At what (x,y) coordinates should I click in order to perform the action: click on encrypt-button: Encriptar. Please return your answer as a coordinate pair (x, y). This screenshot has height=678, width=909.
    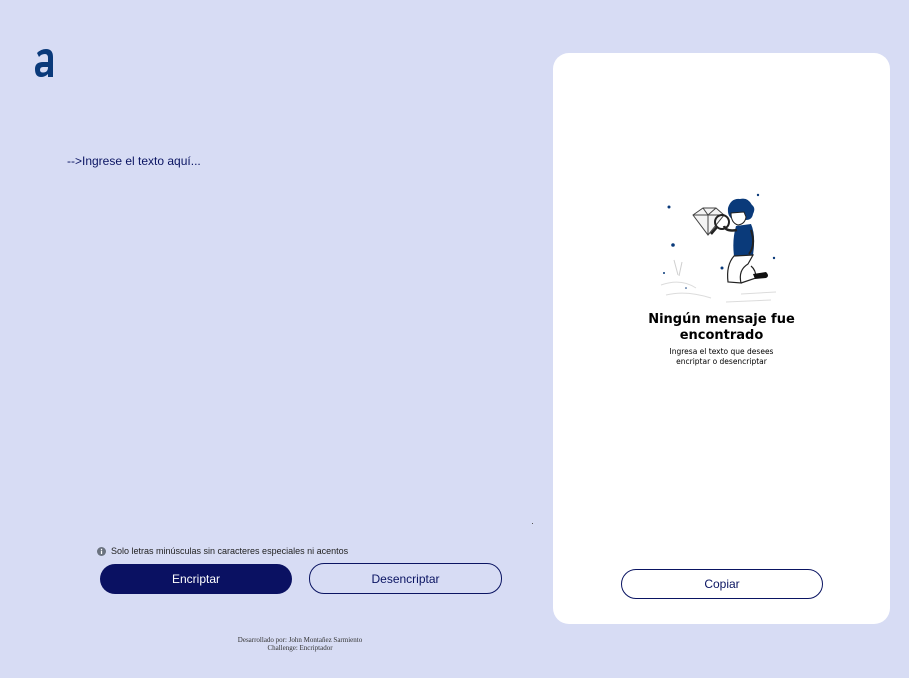
    Looking at the image, I should click on (196, 579).